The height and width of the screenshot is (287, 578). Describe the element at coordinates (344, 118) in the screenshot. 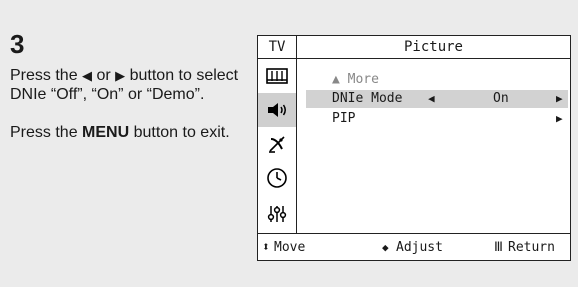

I see `pip-label: PIP` at that location.